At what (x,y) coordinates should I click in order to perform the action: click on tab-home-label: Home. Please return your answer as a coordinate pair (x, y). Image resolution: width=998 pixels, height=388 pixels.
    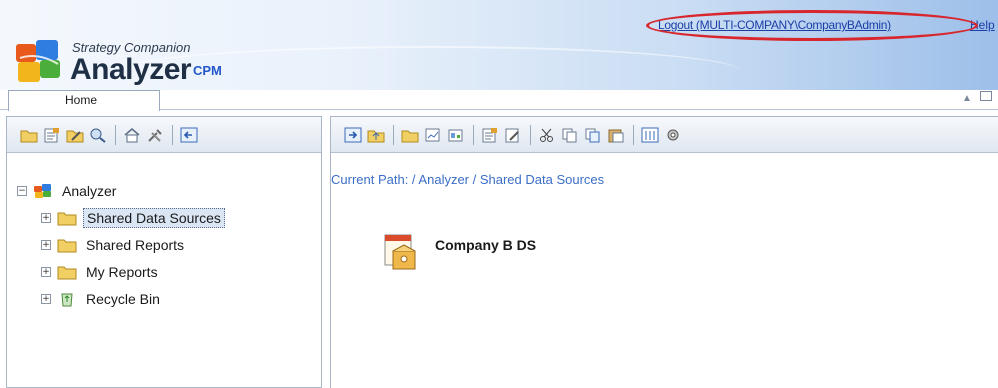
    Looking at the image, I should click on (81, 100).